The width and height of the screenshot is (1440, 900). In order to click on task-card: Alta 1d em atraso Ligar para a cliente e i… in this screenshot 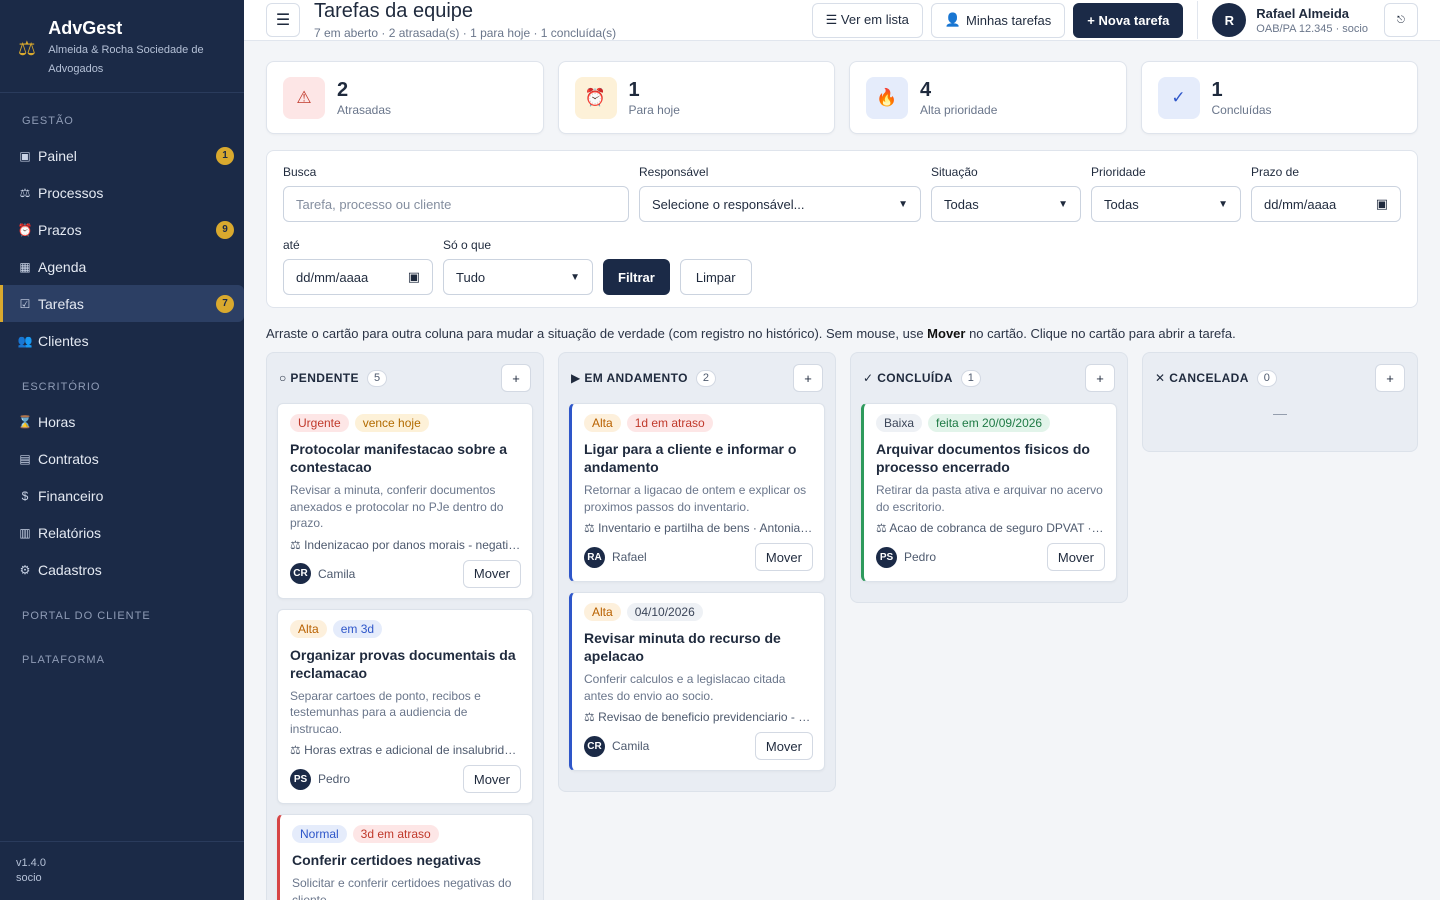, I will do `click(697, 492)`.